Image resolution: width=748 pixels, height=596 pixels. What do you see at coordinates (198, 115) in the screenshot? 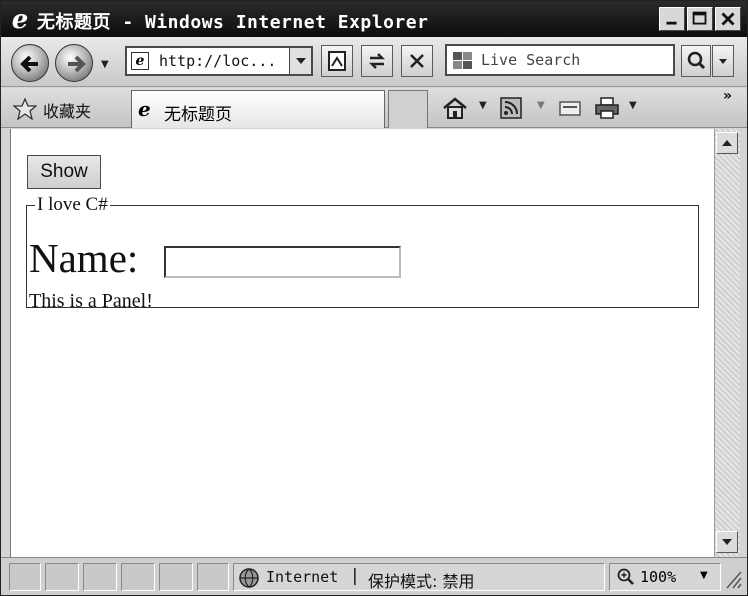
I see `tab-title: 无标题页` at bounding box center [198, 115].